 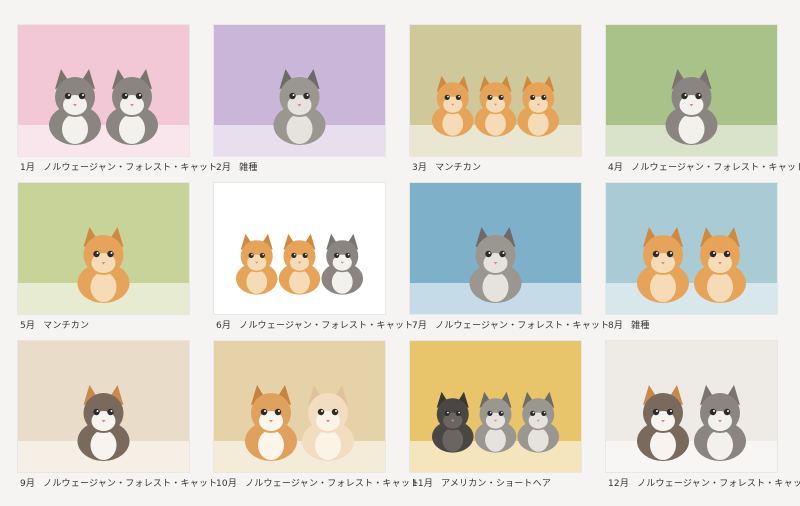 What do you see at coordinates (619, 484) in the screenshot?
I see `month-label: 12月` at bounding box center [619, 484].